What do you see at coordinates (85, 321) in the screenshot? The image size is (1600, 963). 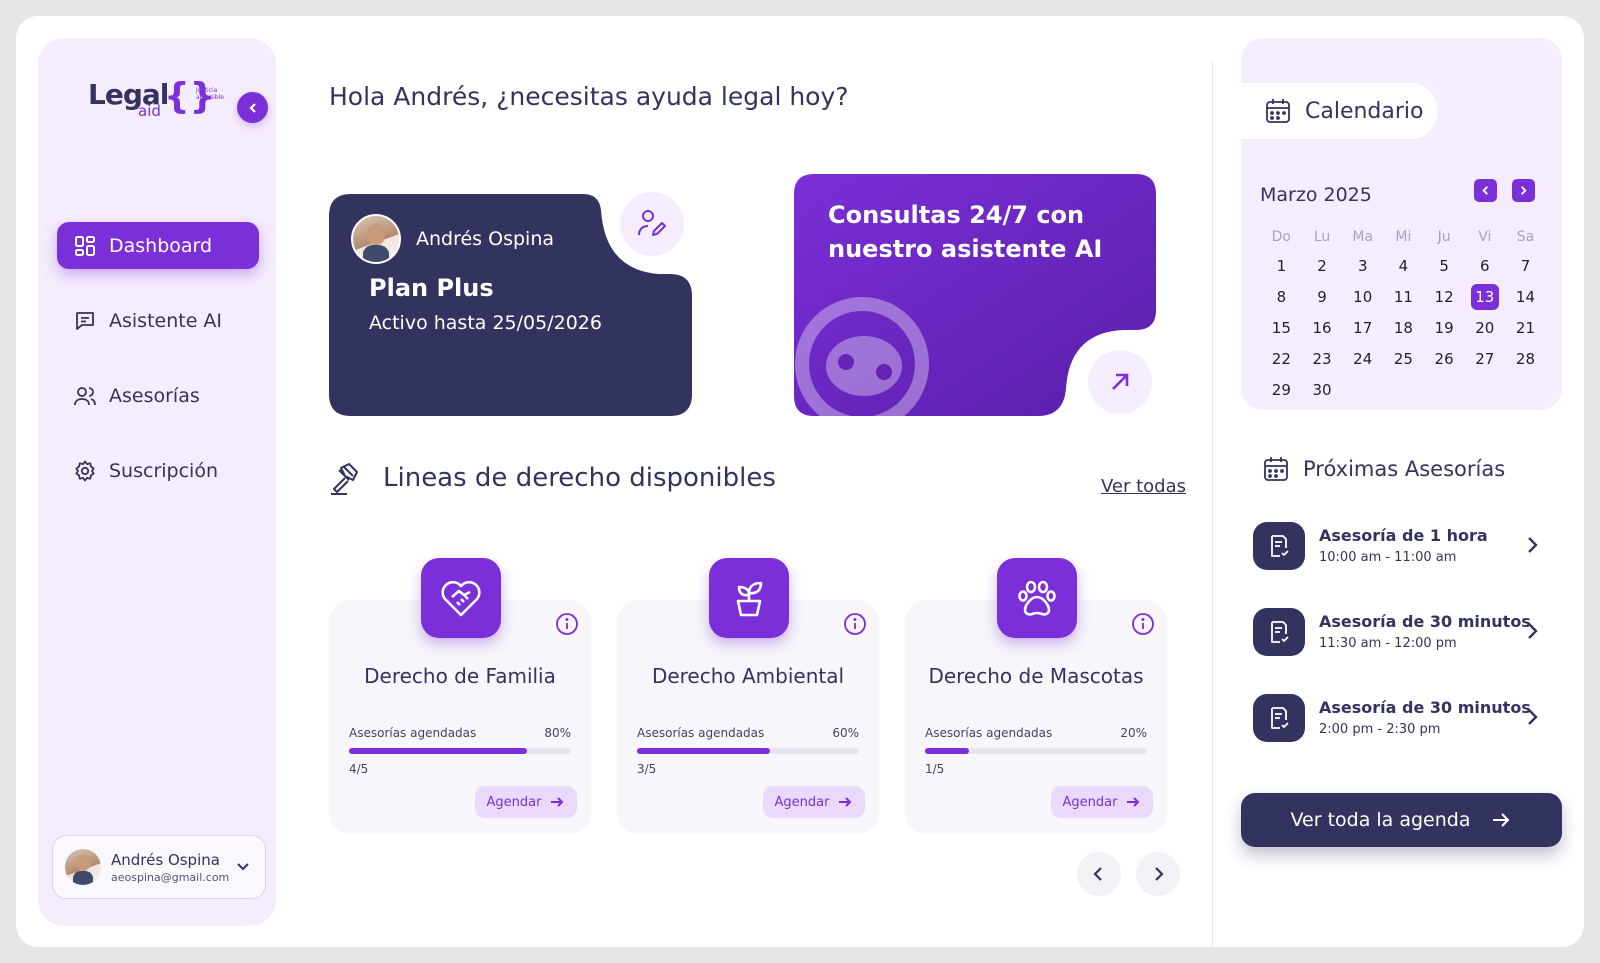 I see `chat-icon` at bounding box center [85, 321].